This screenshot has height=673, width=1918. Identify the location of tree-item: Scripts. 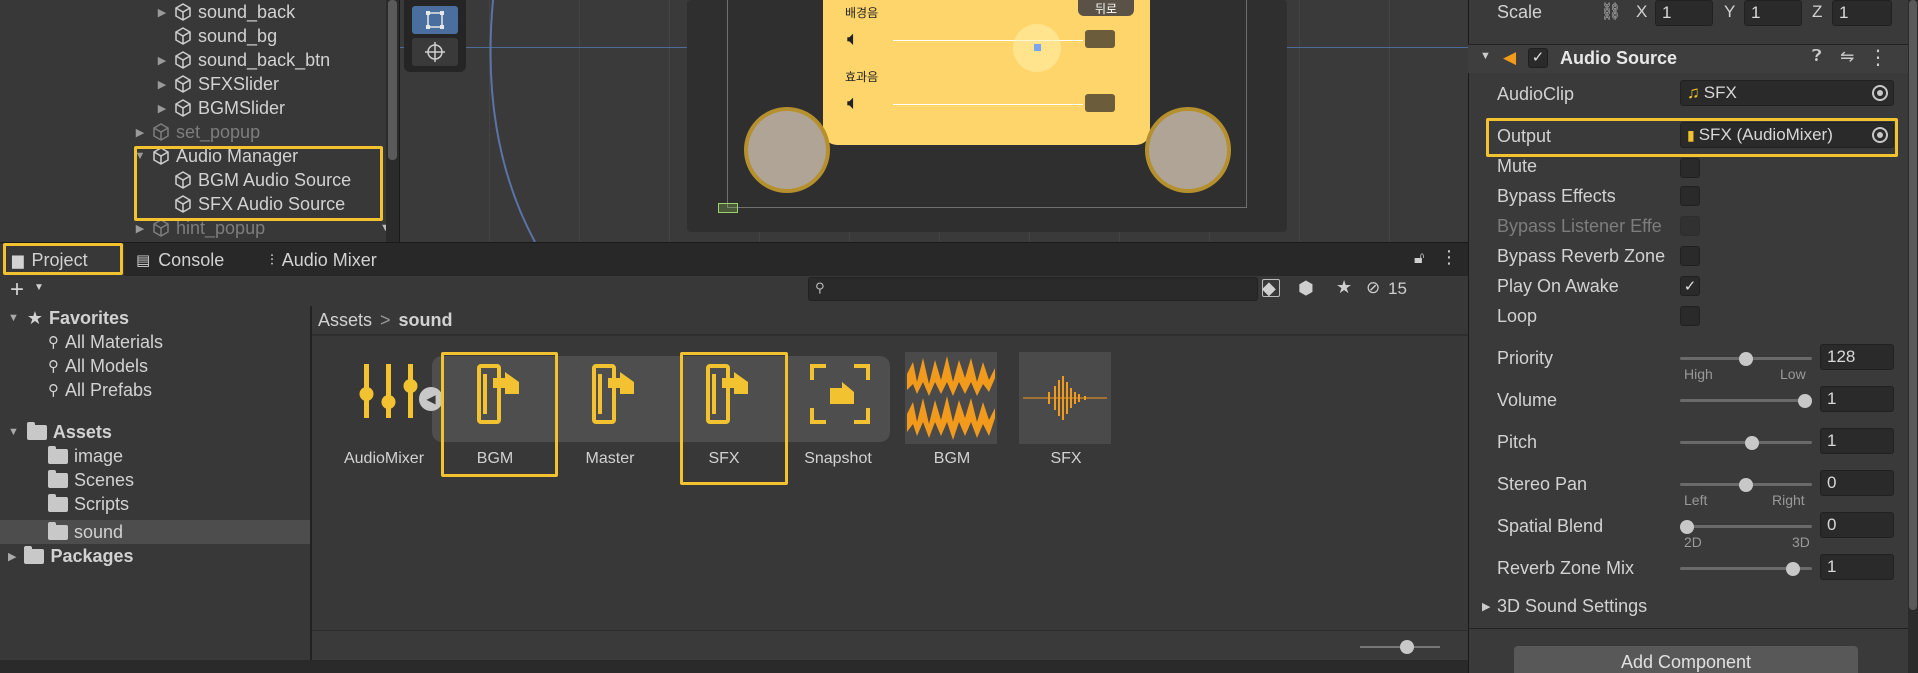
(88, 504).